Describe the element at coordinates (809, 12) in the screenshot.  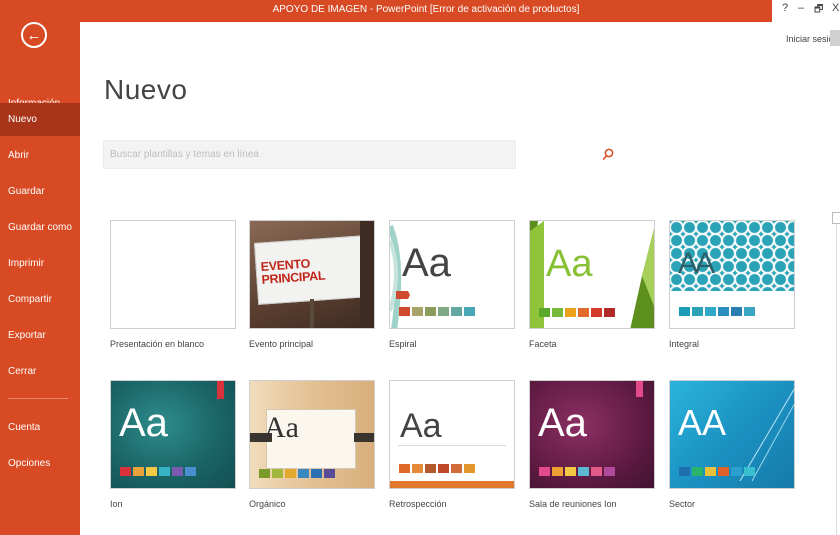
I see `window-controls: ? – 🗗 X` at that location.